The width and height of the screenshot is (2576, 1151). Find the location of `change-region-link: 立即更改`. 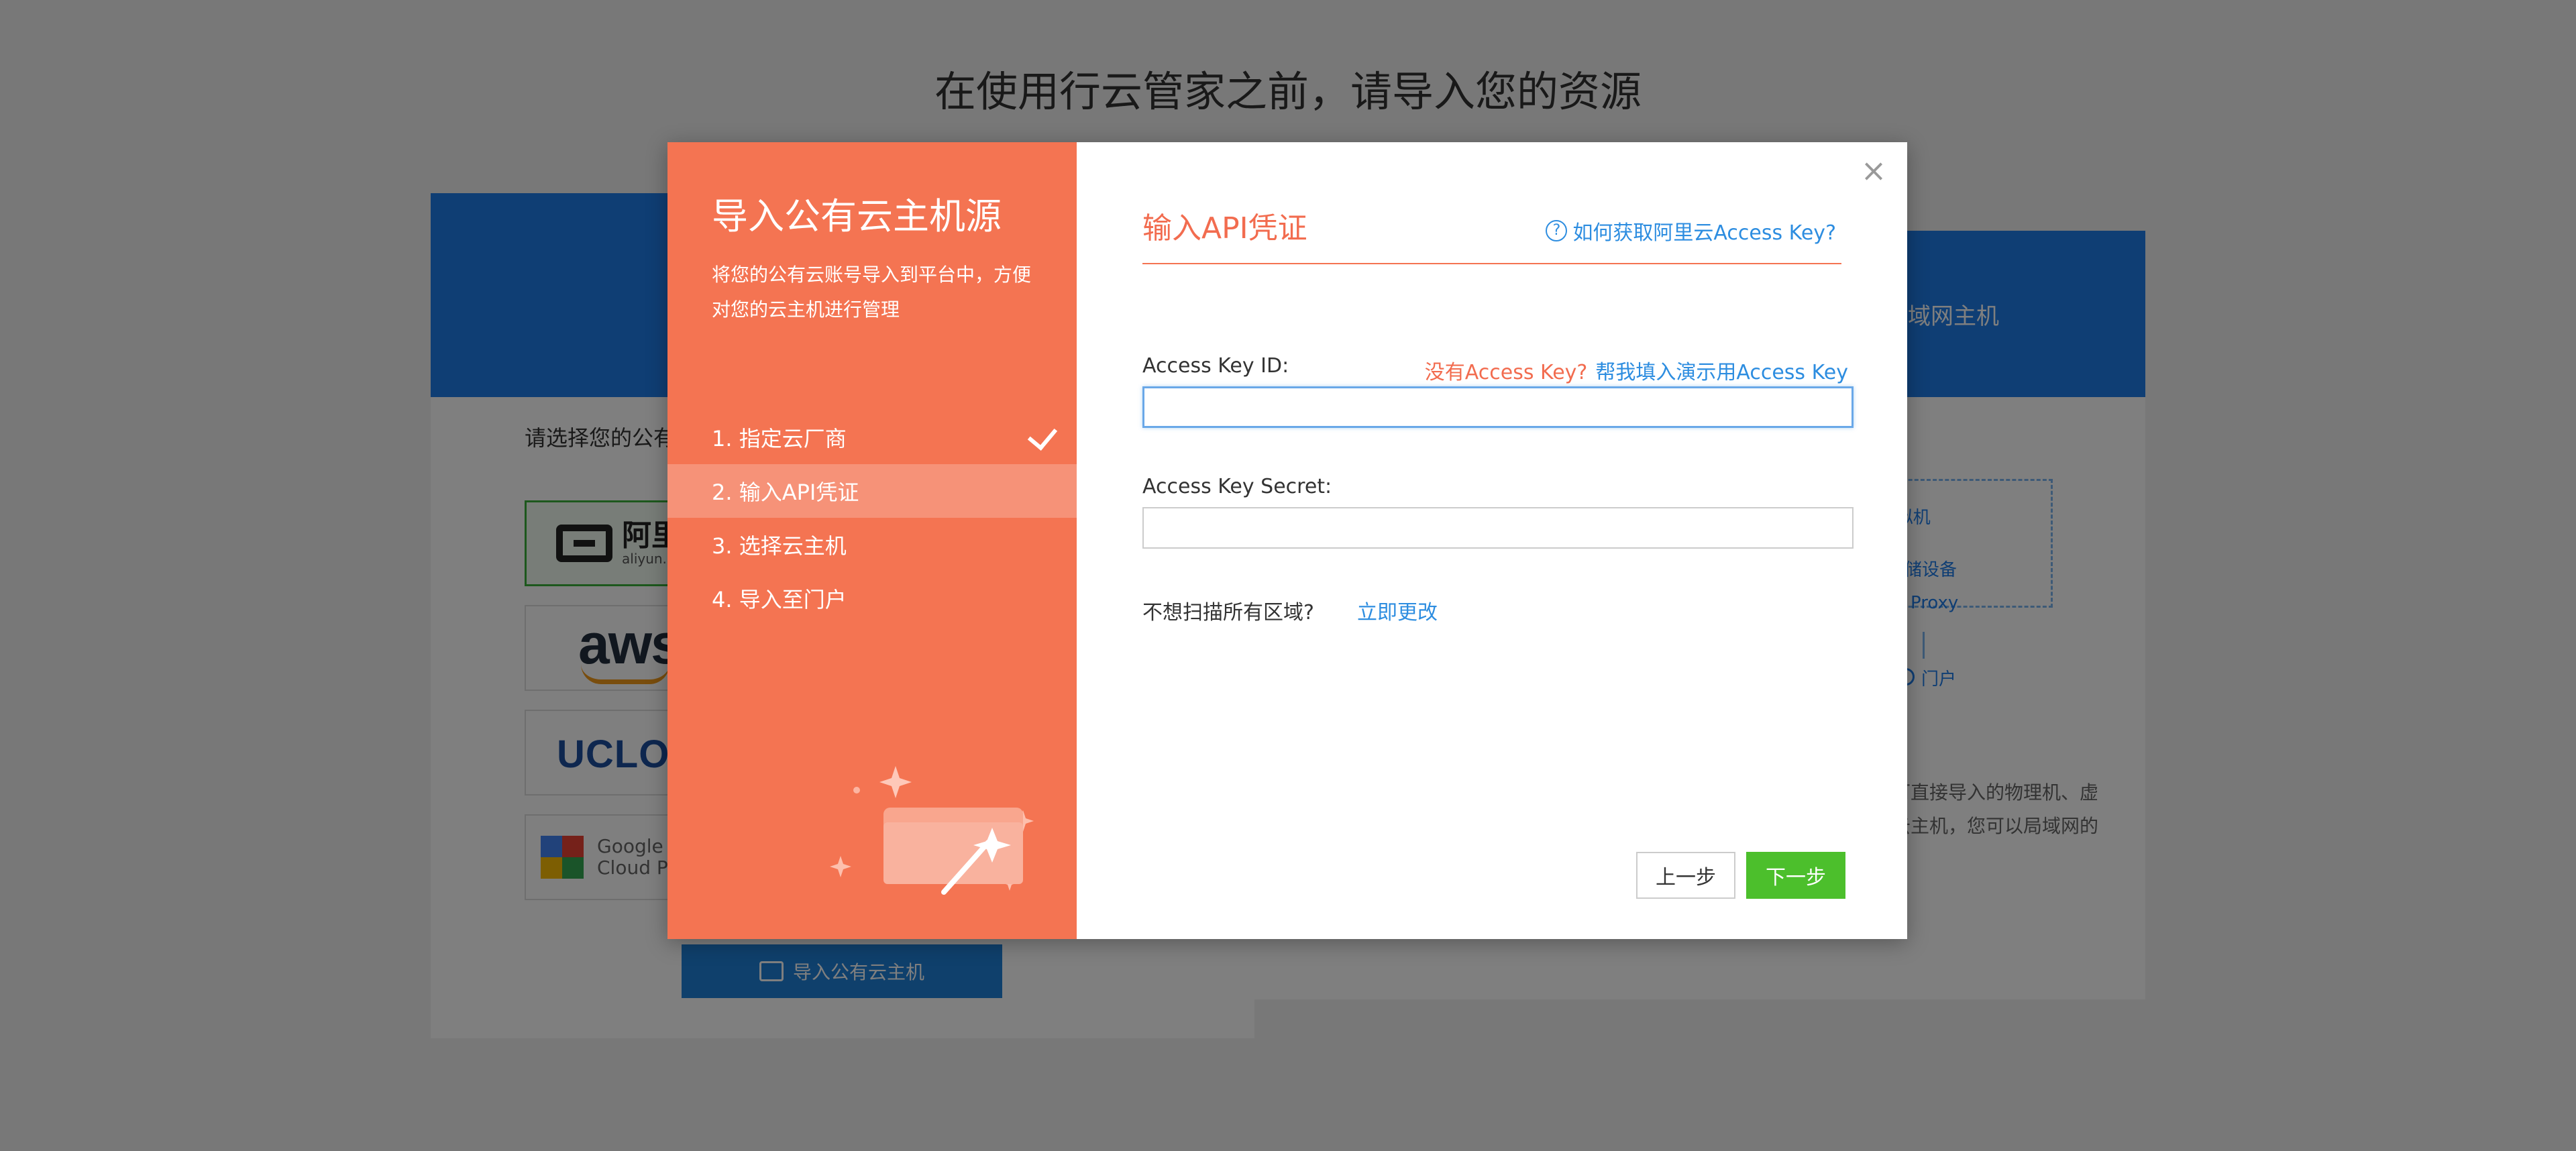

change-region-link: 立即更改 is located at coordinates (1397, 611).